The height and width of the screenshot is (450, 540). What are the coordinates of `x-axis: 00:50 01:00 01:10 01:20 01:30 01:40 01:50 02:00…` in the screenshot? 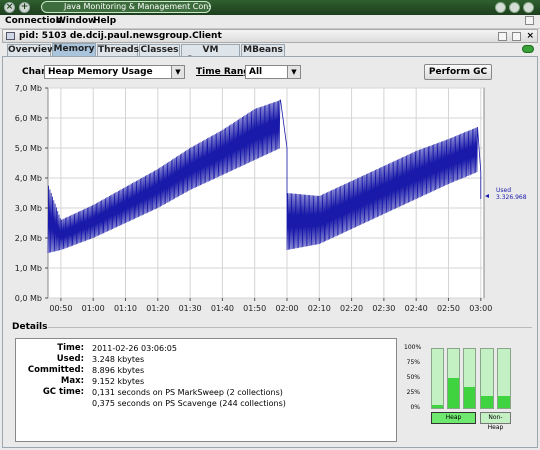 It's located at (270, 305).